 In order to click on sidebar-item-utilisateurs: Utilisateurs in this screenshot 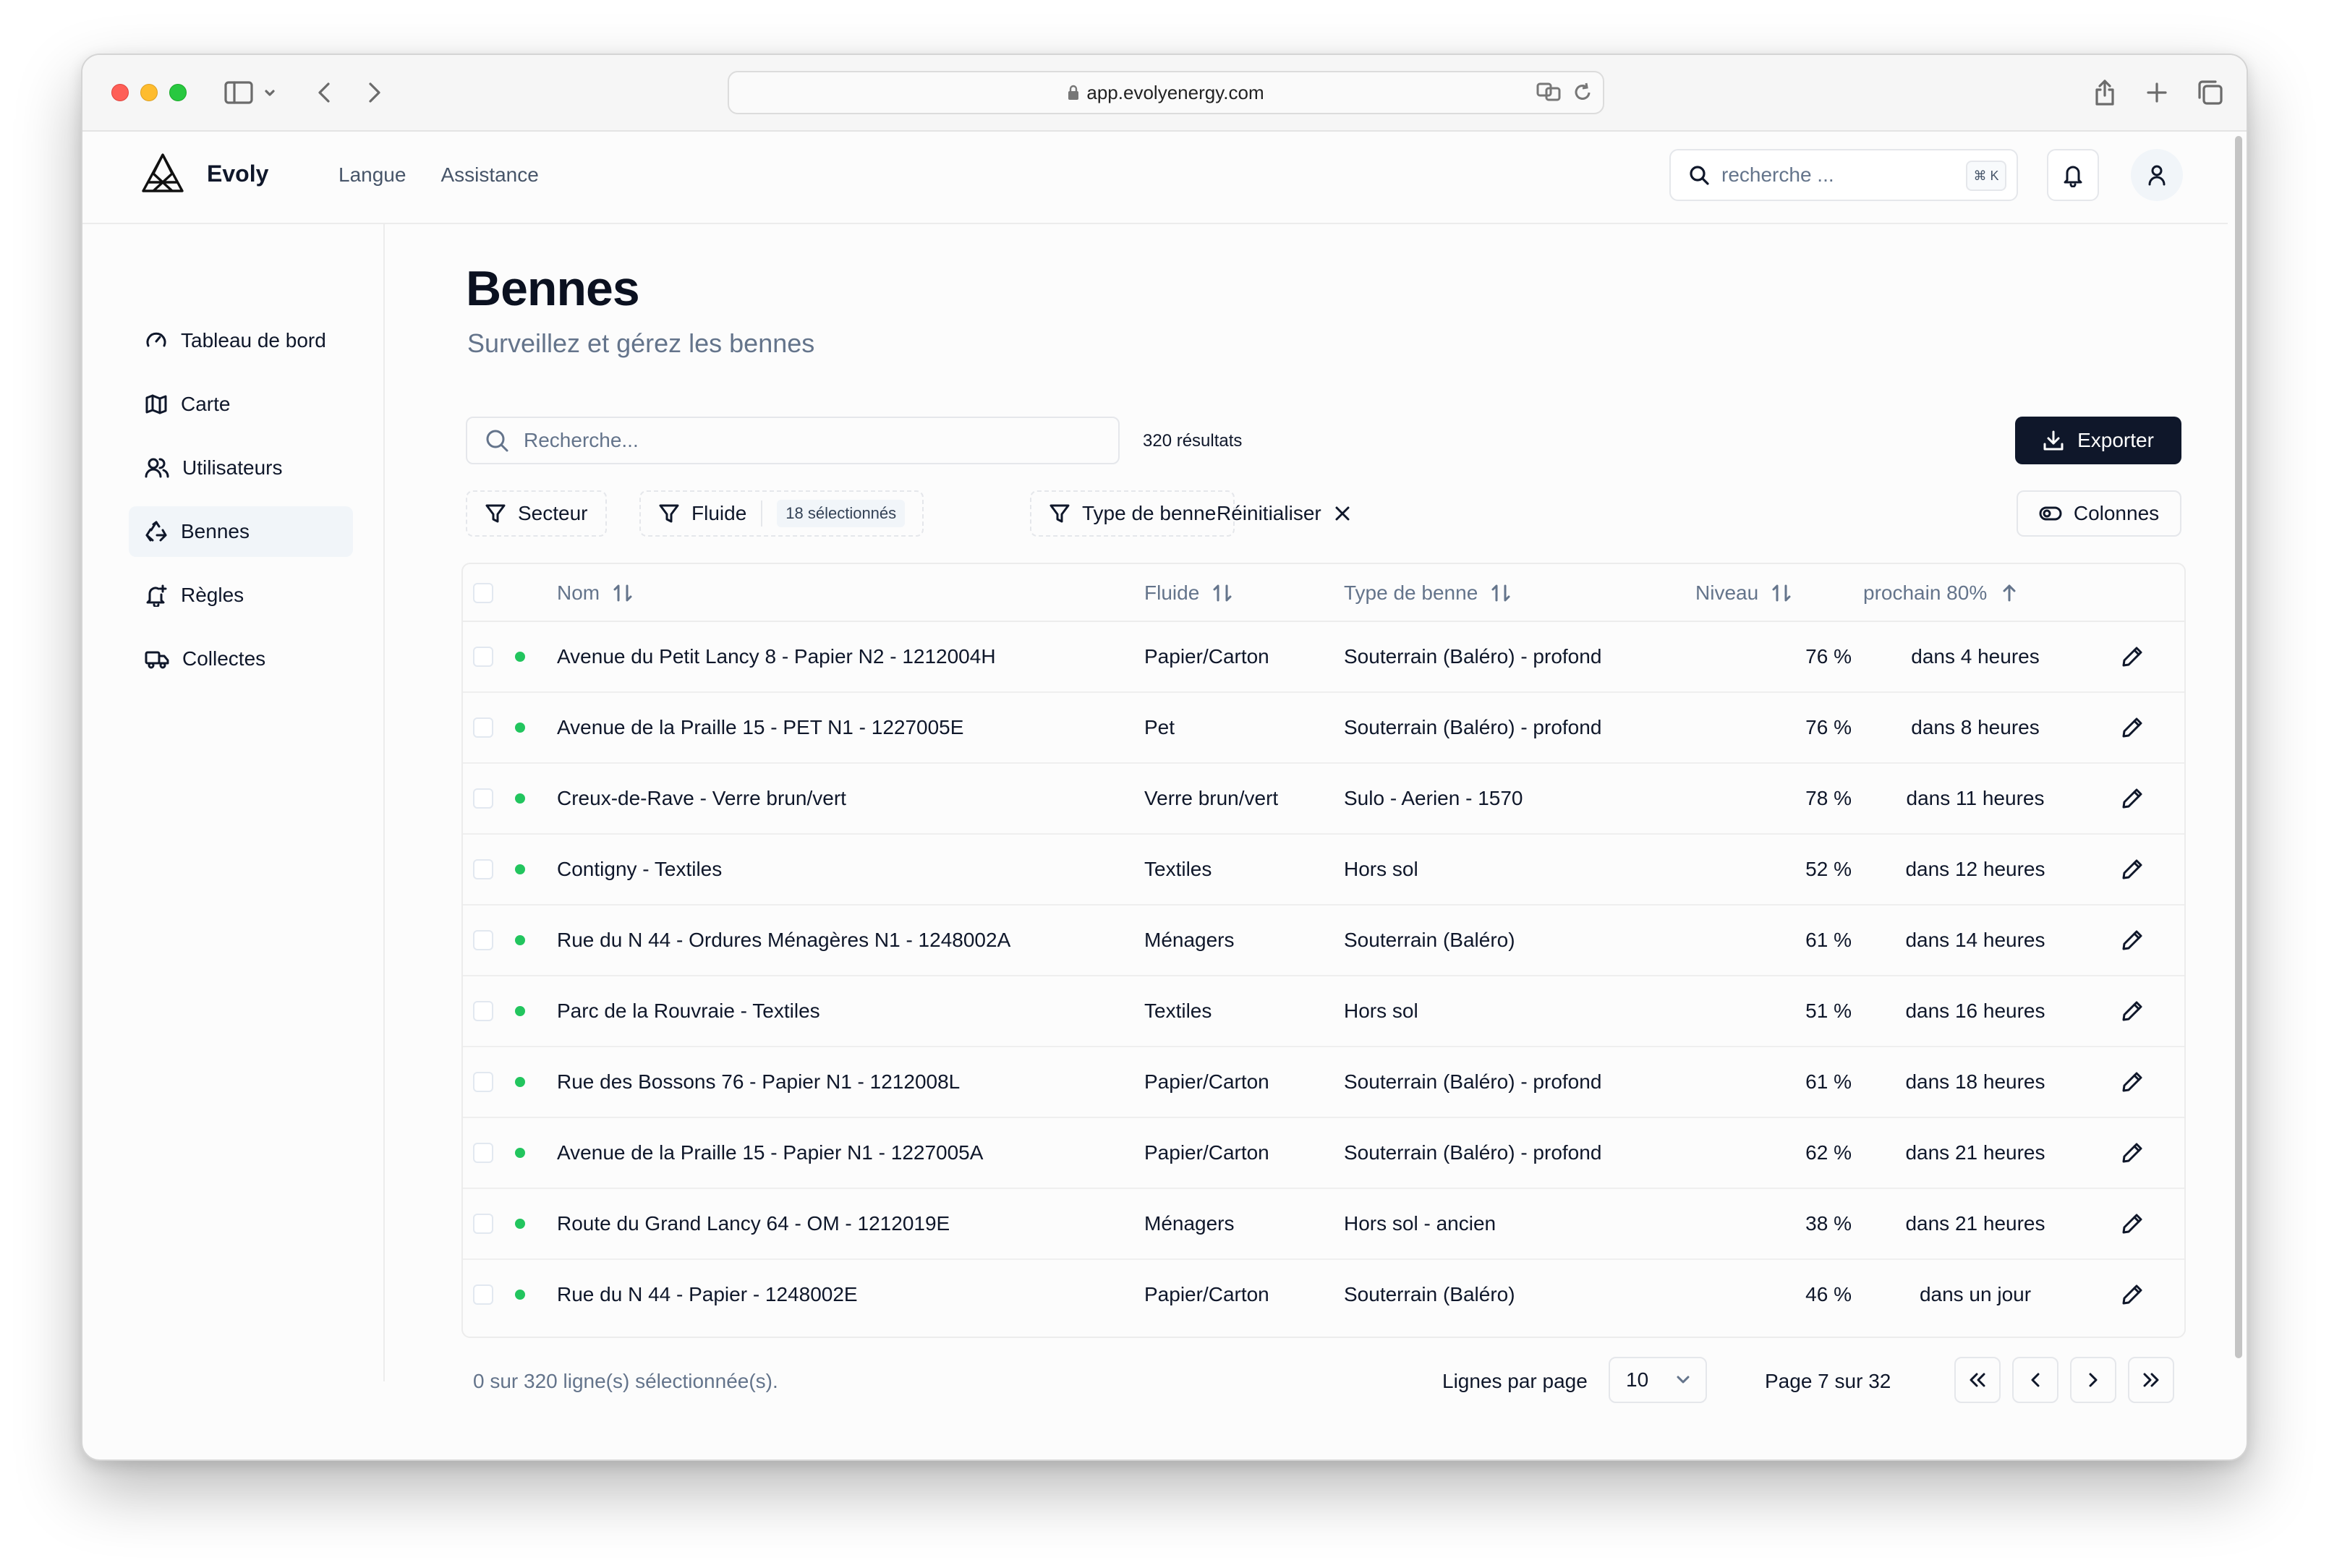, I will do `click(241, 468)`.